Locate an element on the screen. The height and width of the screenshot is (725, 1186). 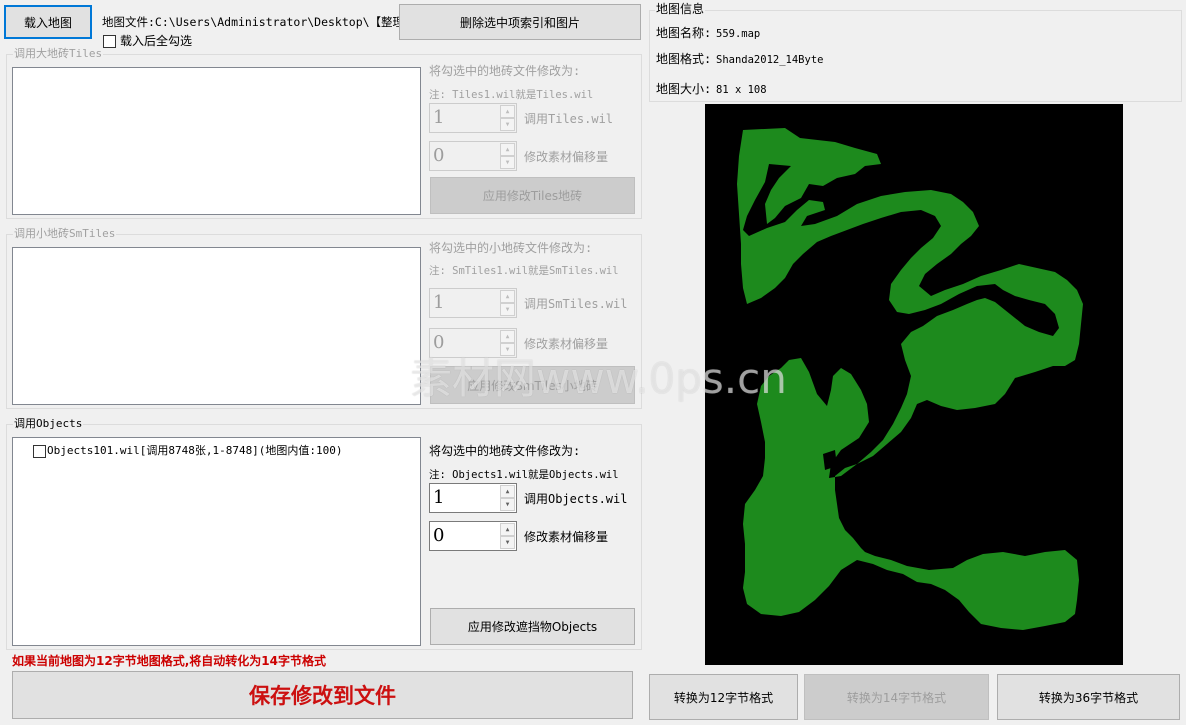
tiles-offset-label: 修改素材偏移量 is located at coordinates (566, 157).